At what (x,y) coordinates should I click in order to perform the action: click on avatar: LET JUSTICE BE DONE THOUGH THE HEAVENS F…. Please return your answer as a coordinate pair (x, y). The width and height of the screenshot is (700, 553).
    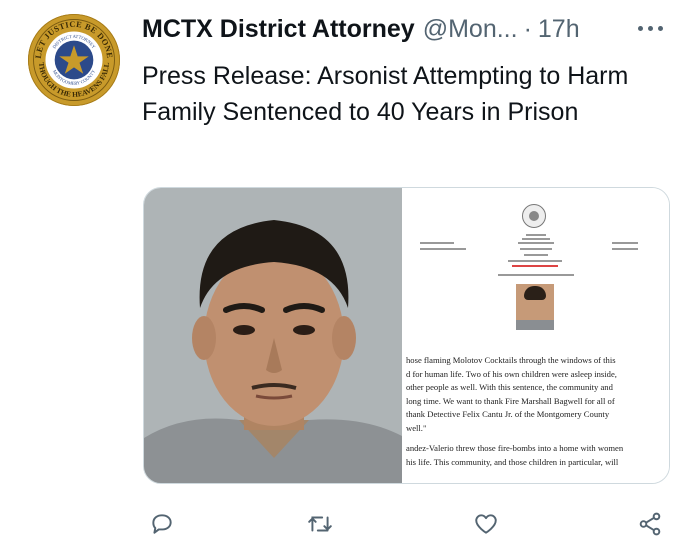
    Looking at the image, I should click on (74, 60).